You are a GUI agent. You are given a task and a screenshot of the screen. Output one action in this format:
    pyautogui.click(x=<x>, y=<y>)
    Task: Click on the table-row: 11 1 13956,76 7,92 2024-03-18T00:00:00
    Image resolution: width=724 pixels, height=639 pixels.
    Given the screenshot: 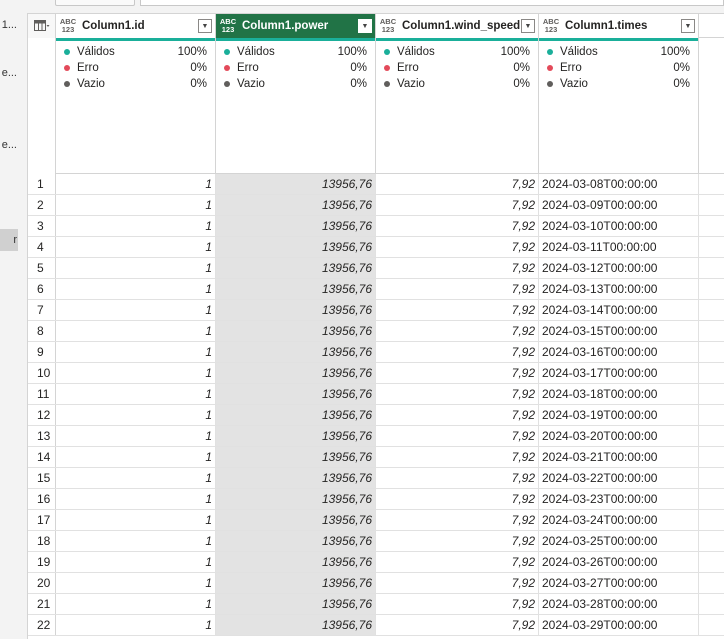 What is the action you would take?
    pyautogui.click(x=376, y=394)
    